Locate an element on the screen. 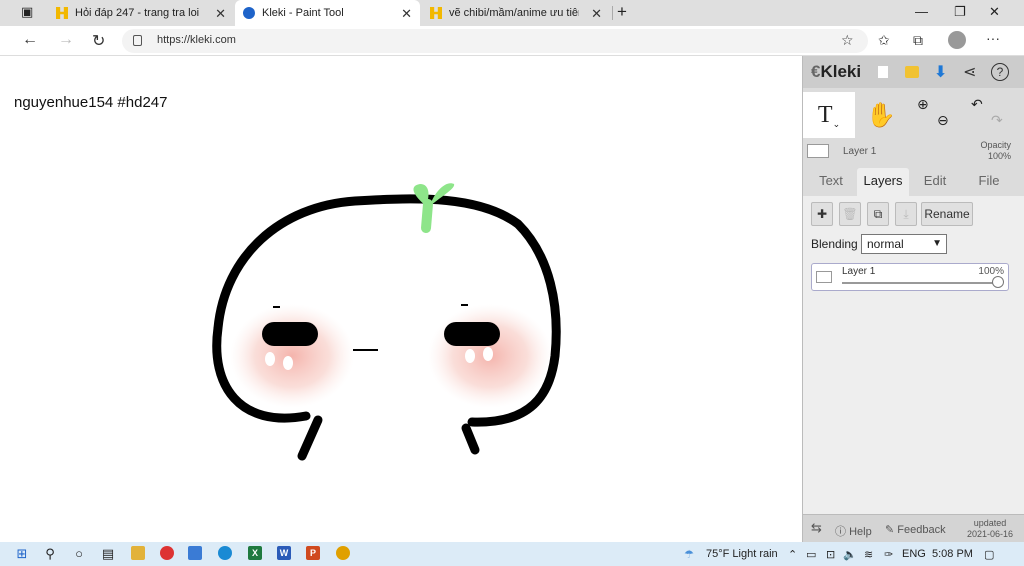 This screenshot has width=1024, height=566. weather-icon: ☂ is located at coordinates (689, 554).